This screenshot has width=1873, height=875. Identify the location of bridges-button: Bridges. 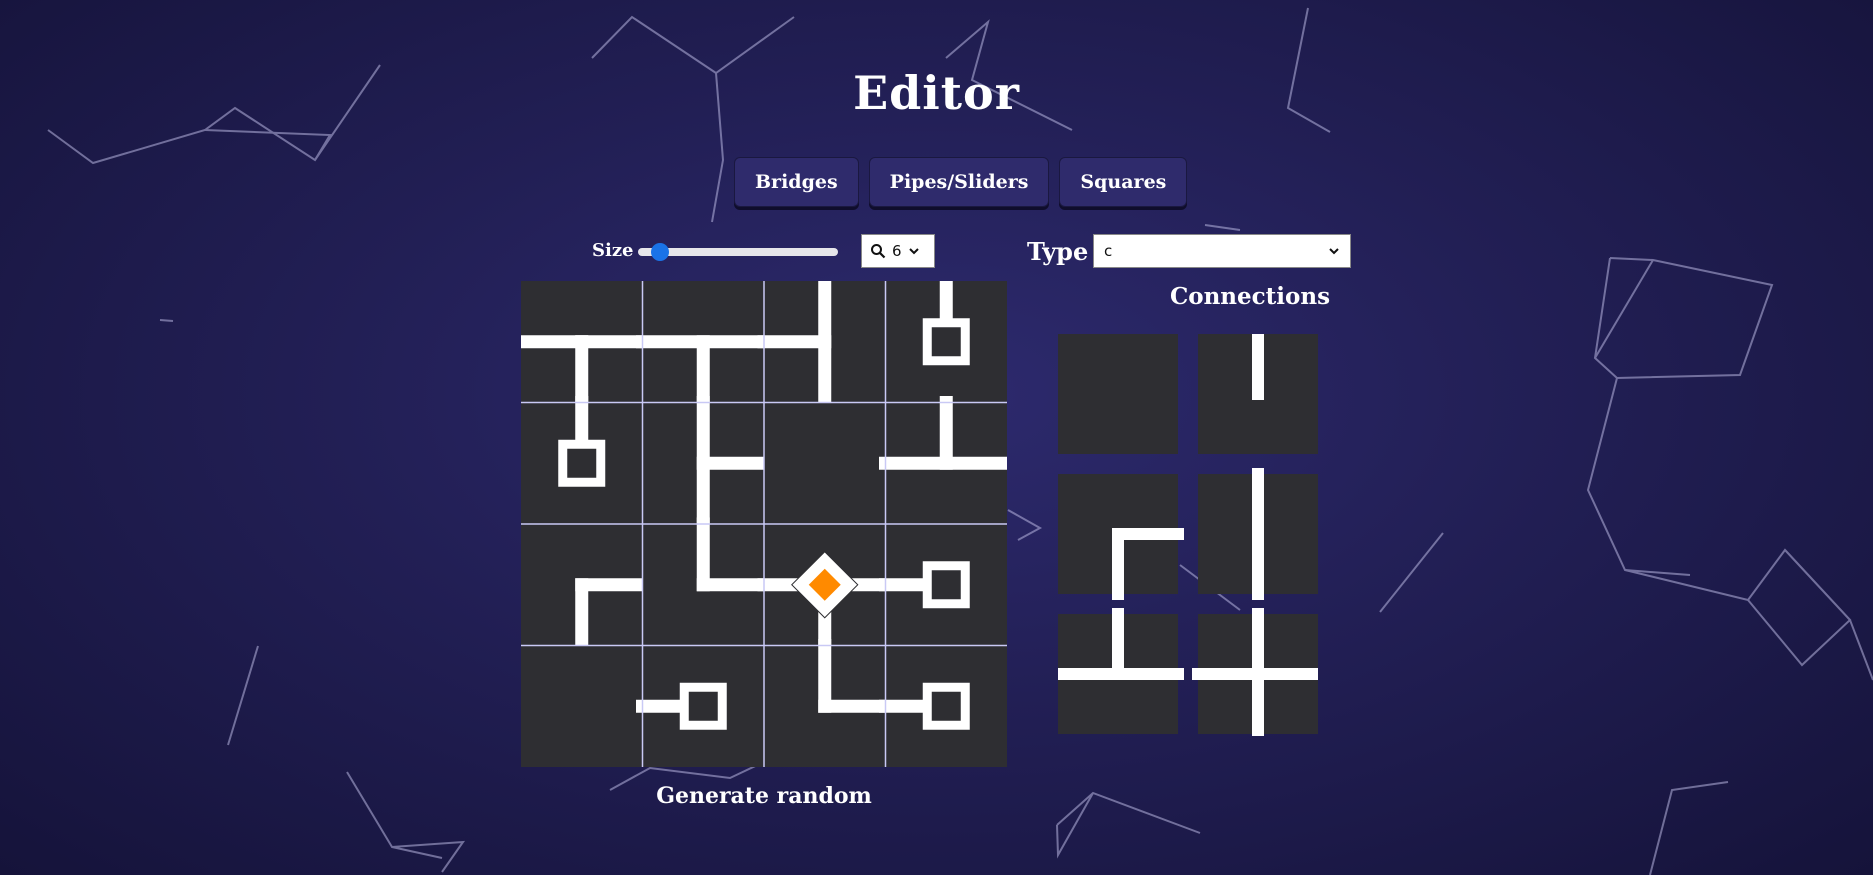
(796, 182).